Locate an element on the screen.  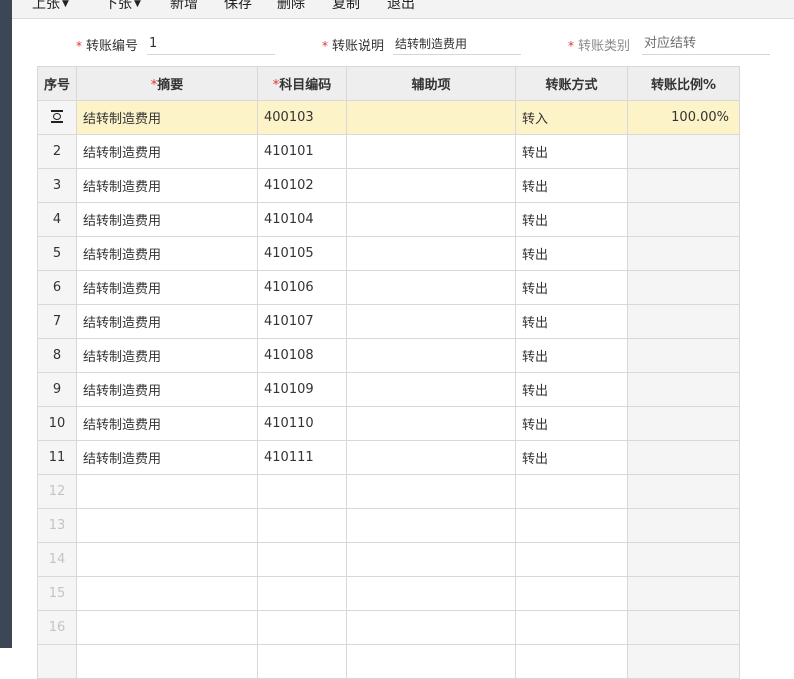
copy-button: 复制 is located at coordinates (346, 7).